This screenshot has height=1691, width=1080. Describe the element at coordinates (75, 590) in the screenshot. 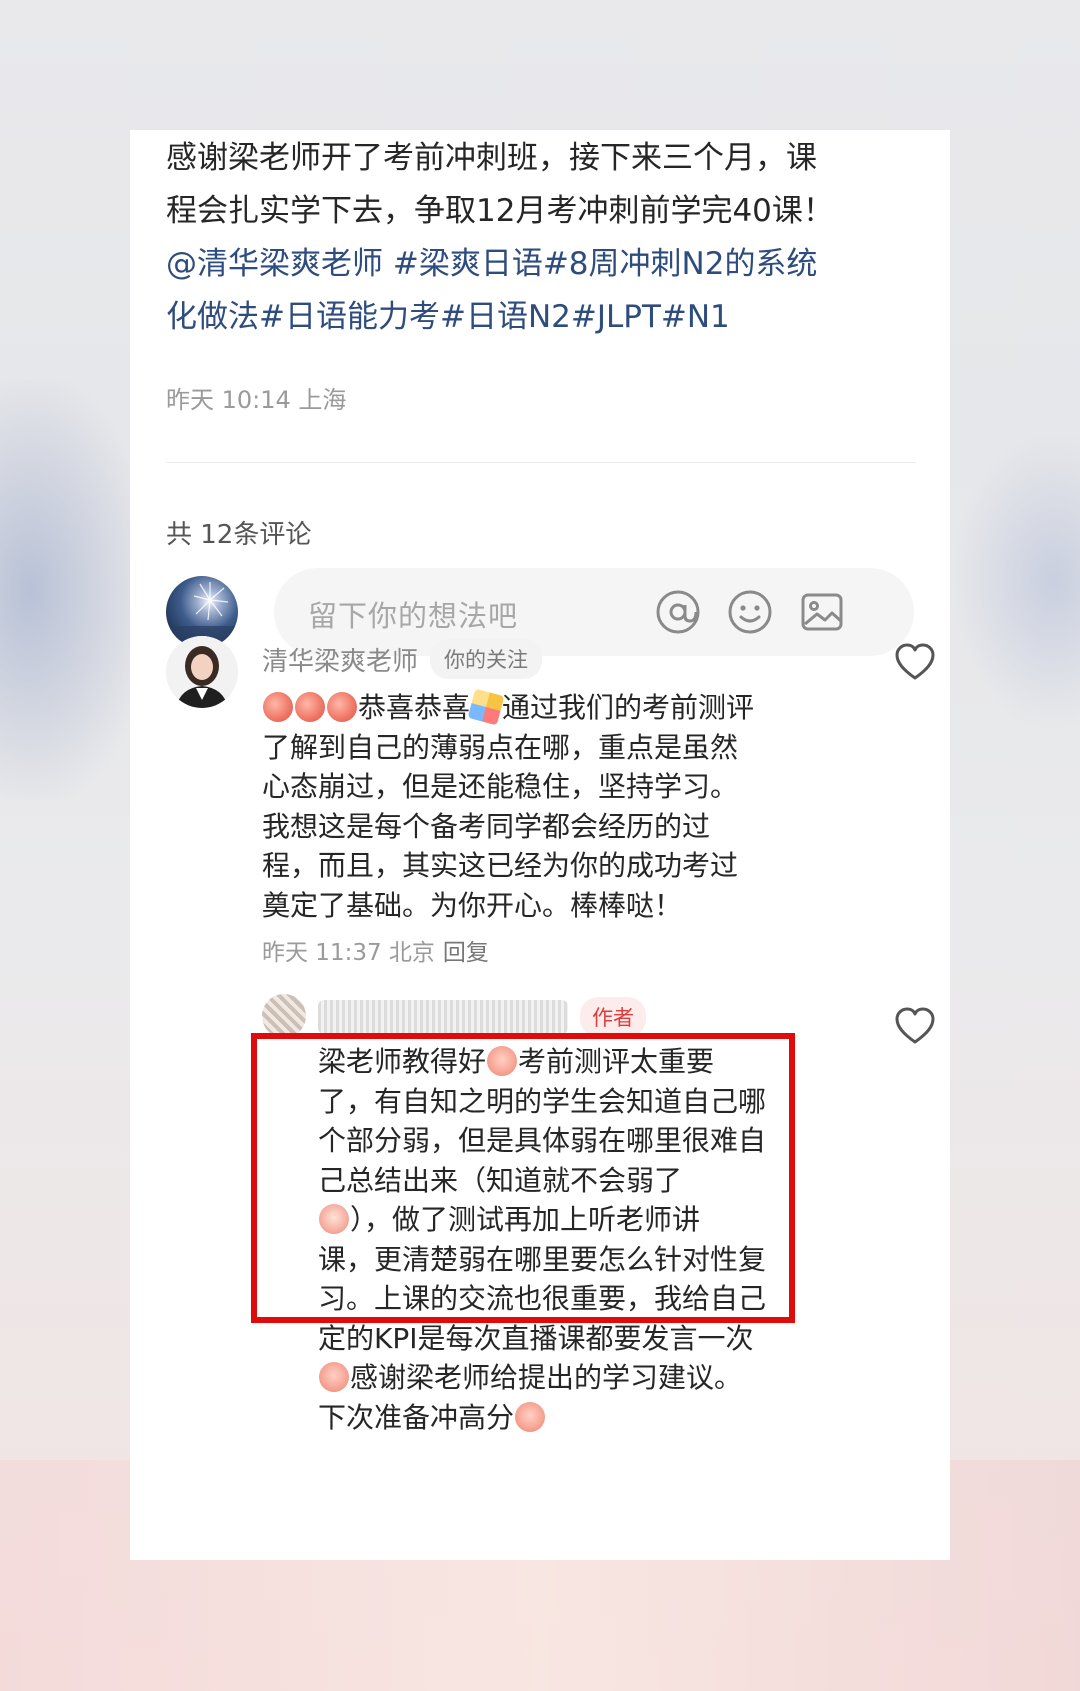

I see `background-blur-left` at that location.